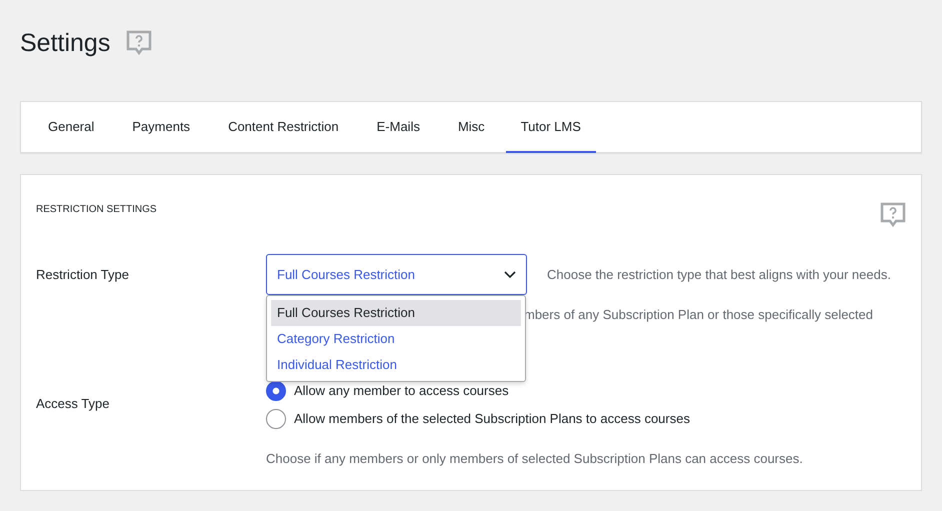 The width and height of the screenshot is (942, 511). I want to click on radio-label: Allow any member to access courses, so click(401, 391).